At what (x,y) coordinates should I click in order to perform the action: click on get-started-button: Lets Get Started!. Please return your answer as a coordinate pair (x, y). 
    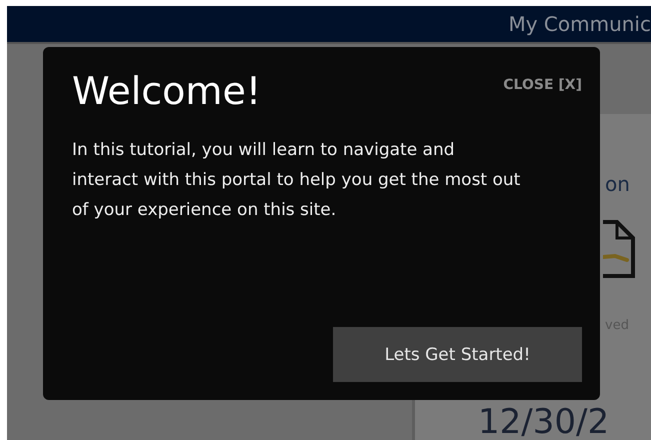
    Looking at the image, I should click on (457, 354).